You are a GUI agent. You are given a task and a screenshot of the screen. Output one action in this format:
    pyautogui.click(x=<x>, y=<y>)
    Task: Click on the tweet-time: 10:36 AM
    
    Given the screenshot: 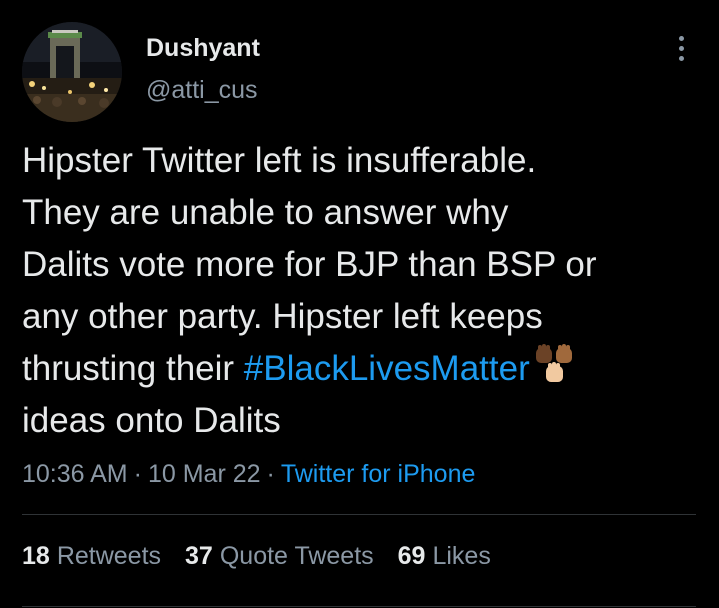 What is the action you would take?
    pyautogui.click(x=75, y=474)
    